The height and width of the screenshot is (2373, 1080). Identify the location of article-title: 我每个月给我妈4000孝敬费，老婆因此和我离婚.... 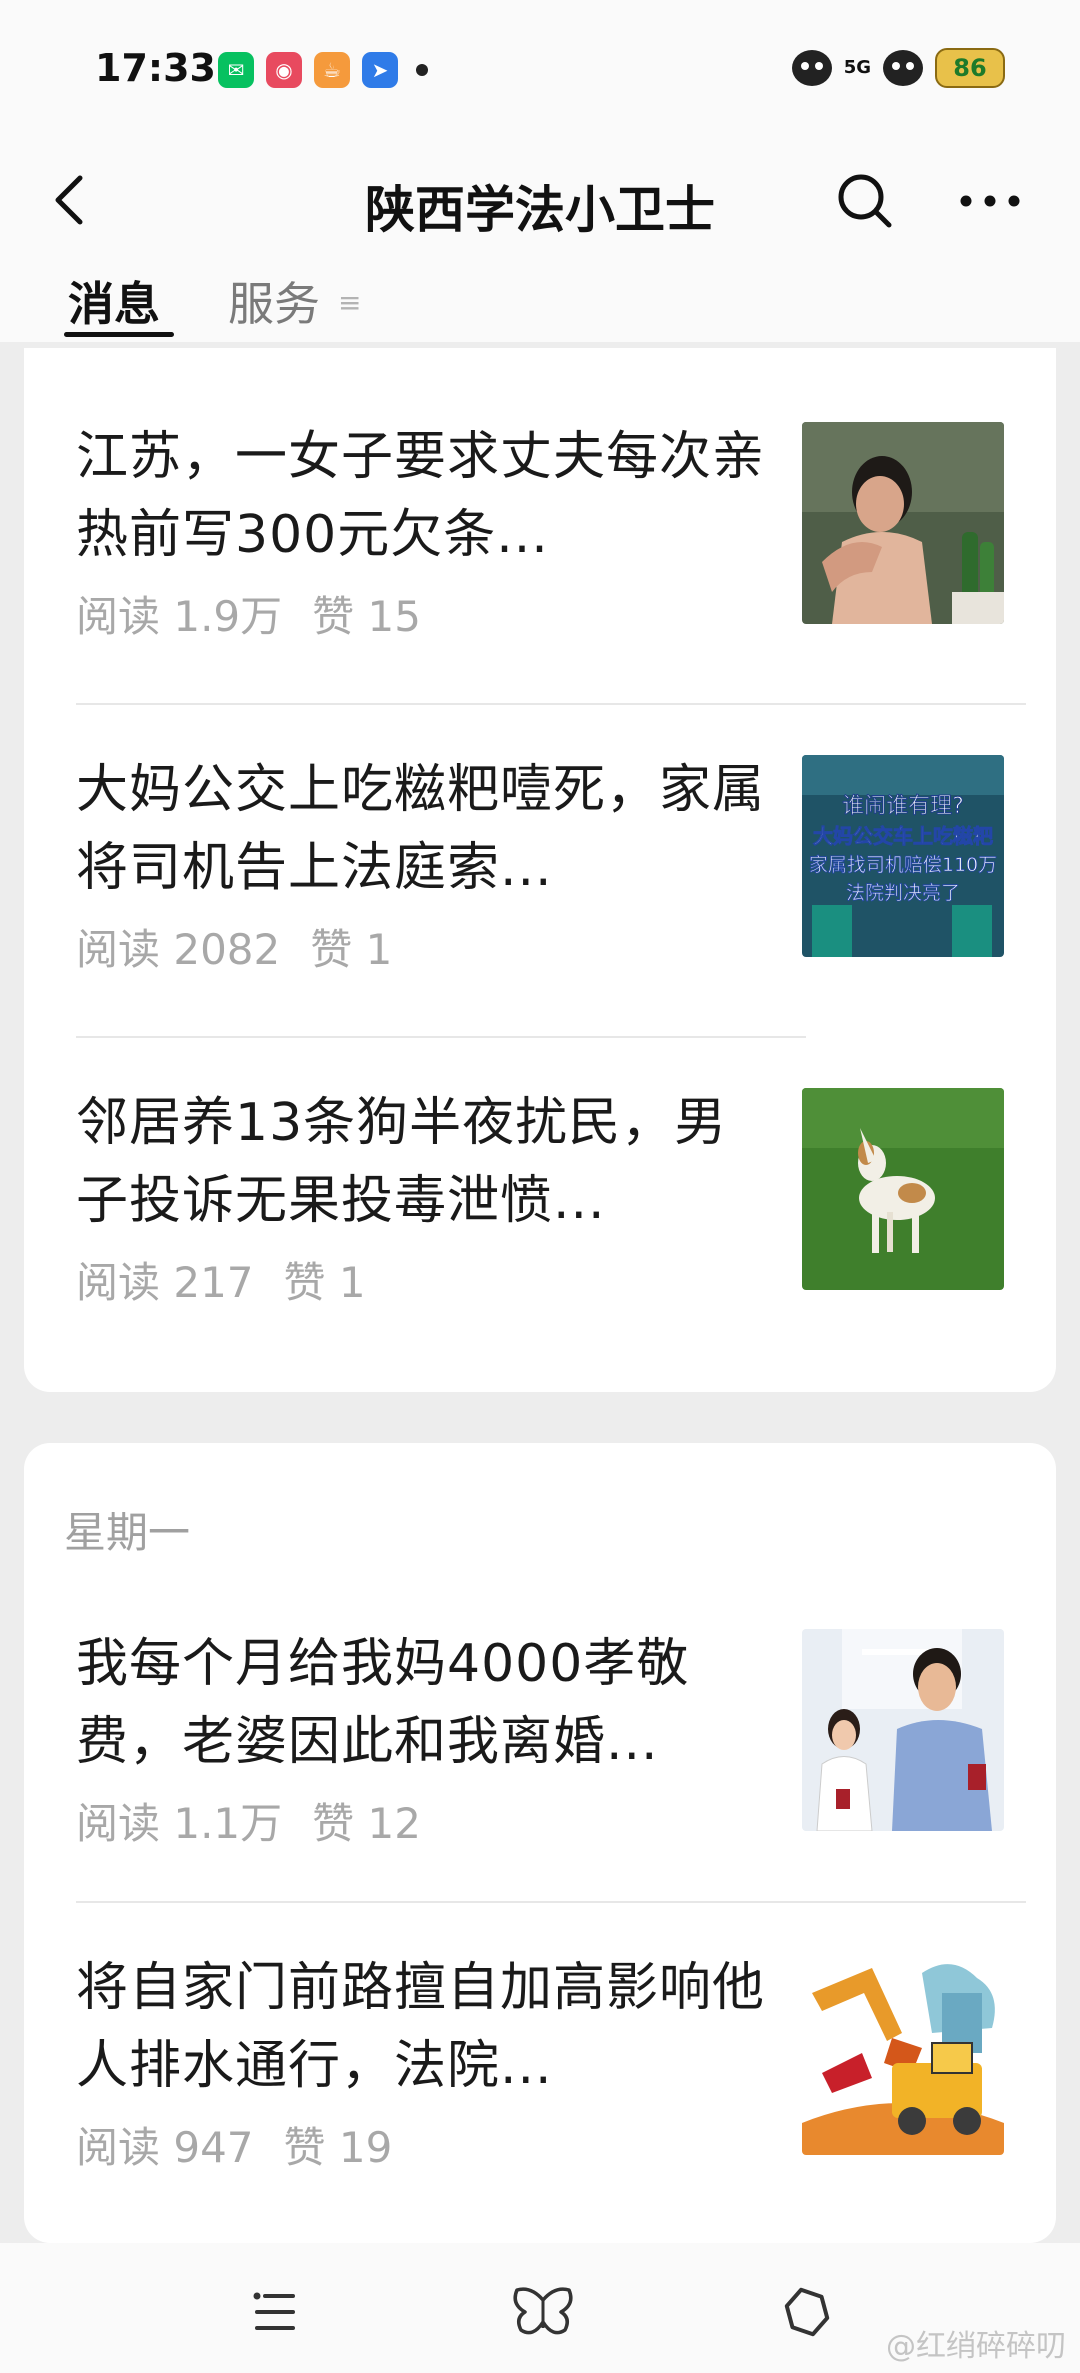
(383, 1703).